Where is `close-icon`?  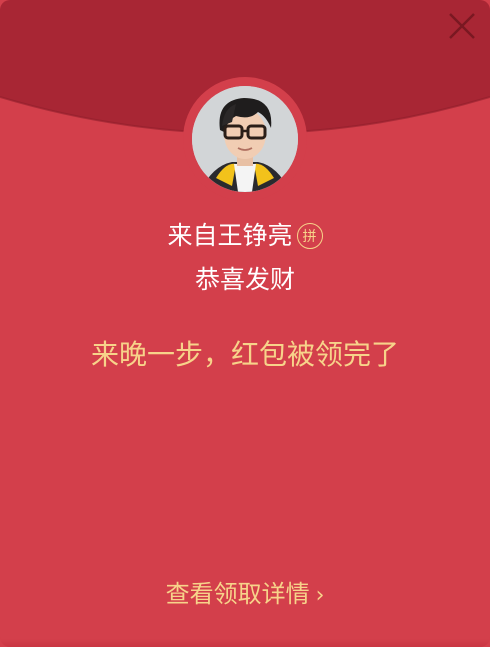
close-icon is located at coordinates (462, 26).